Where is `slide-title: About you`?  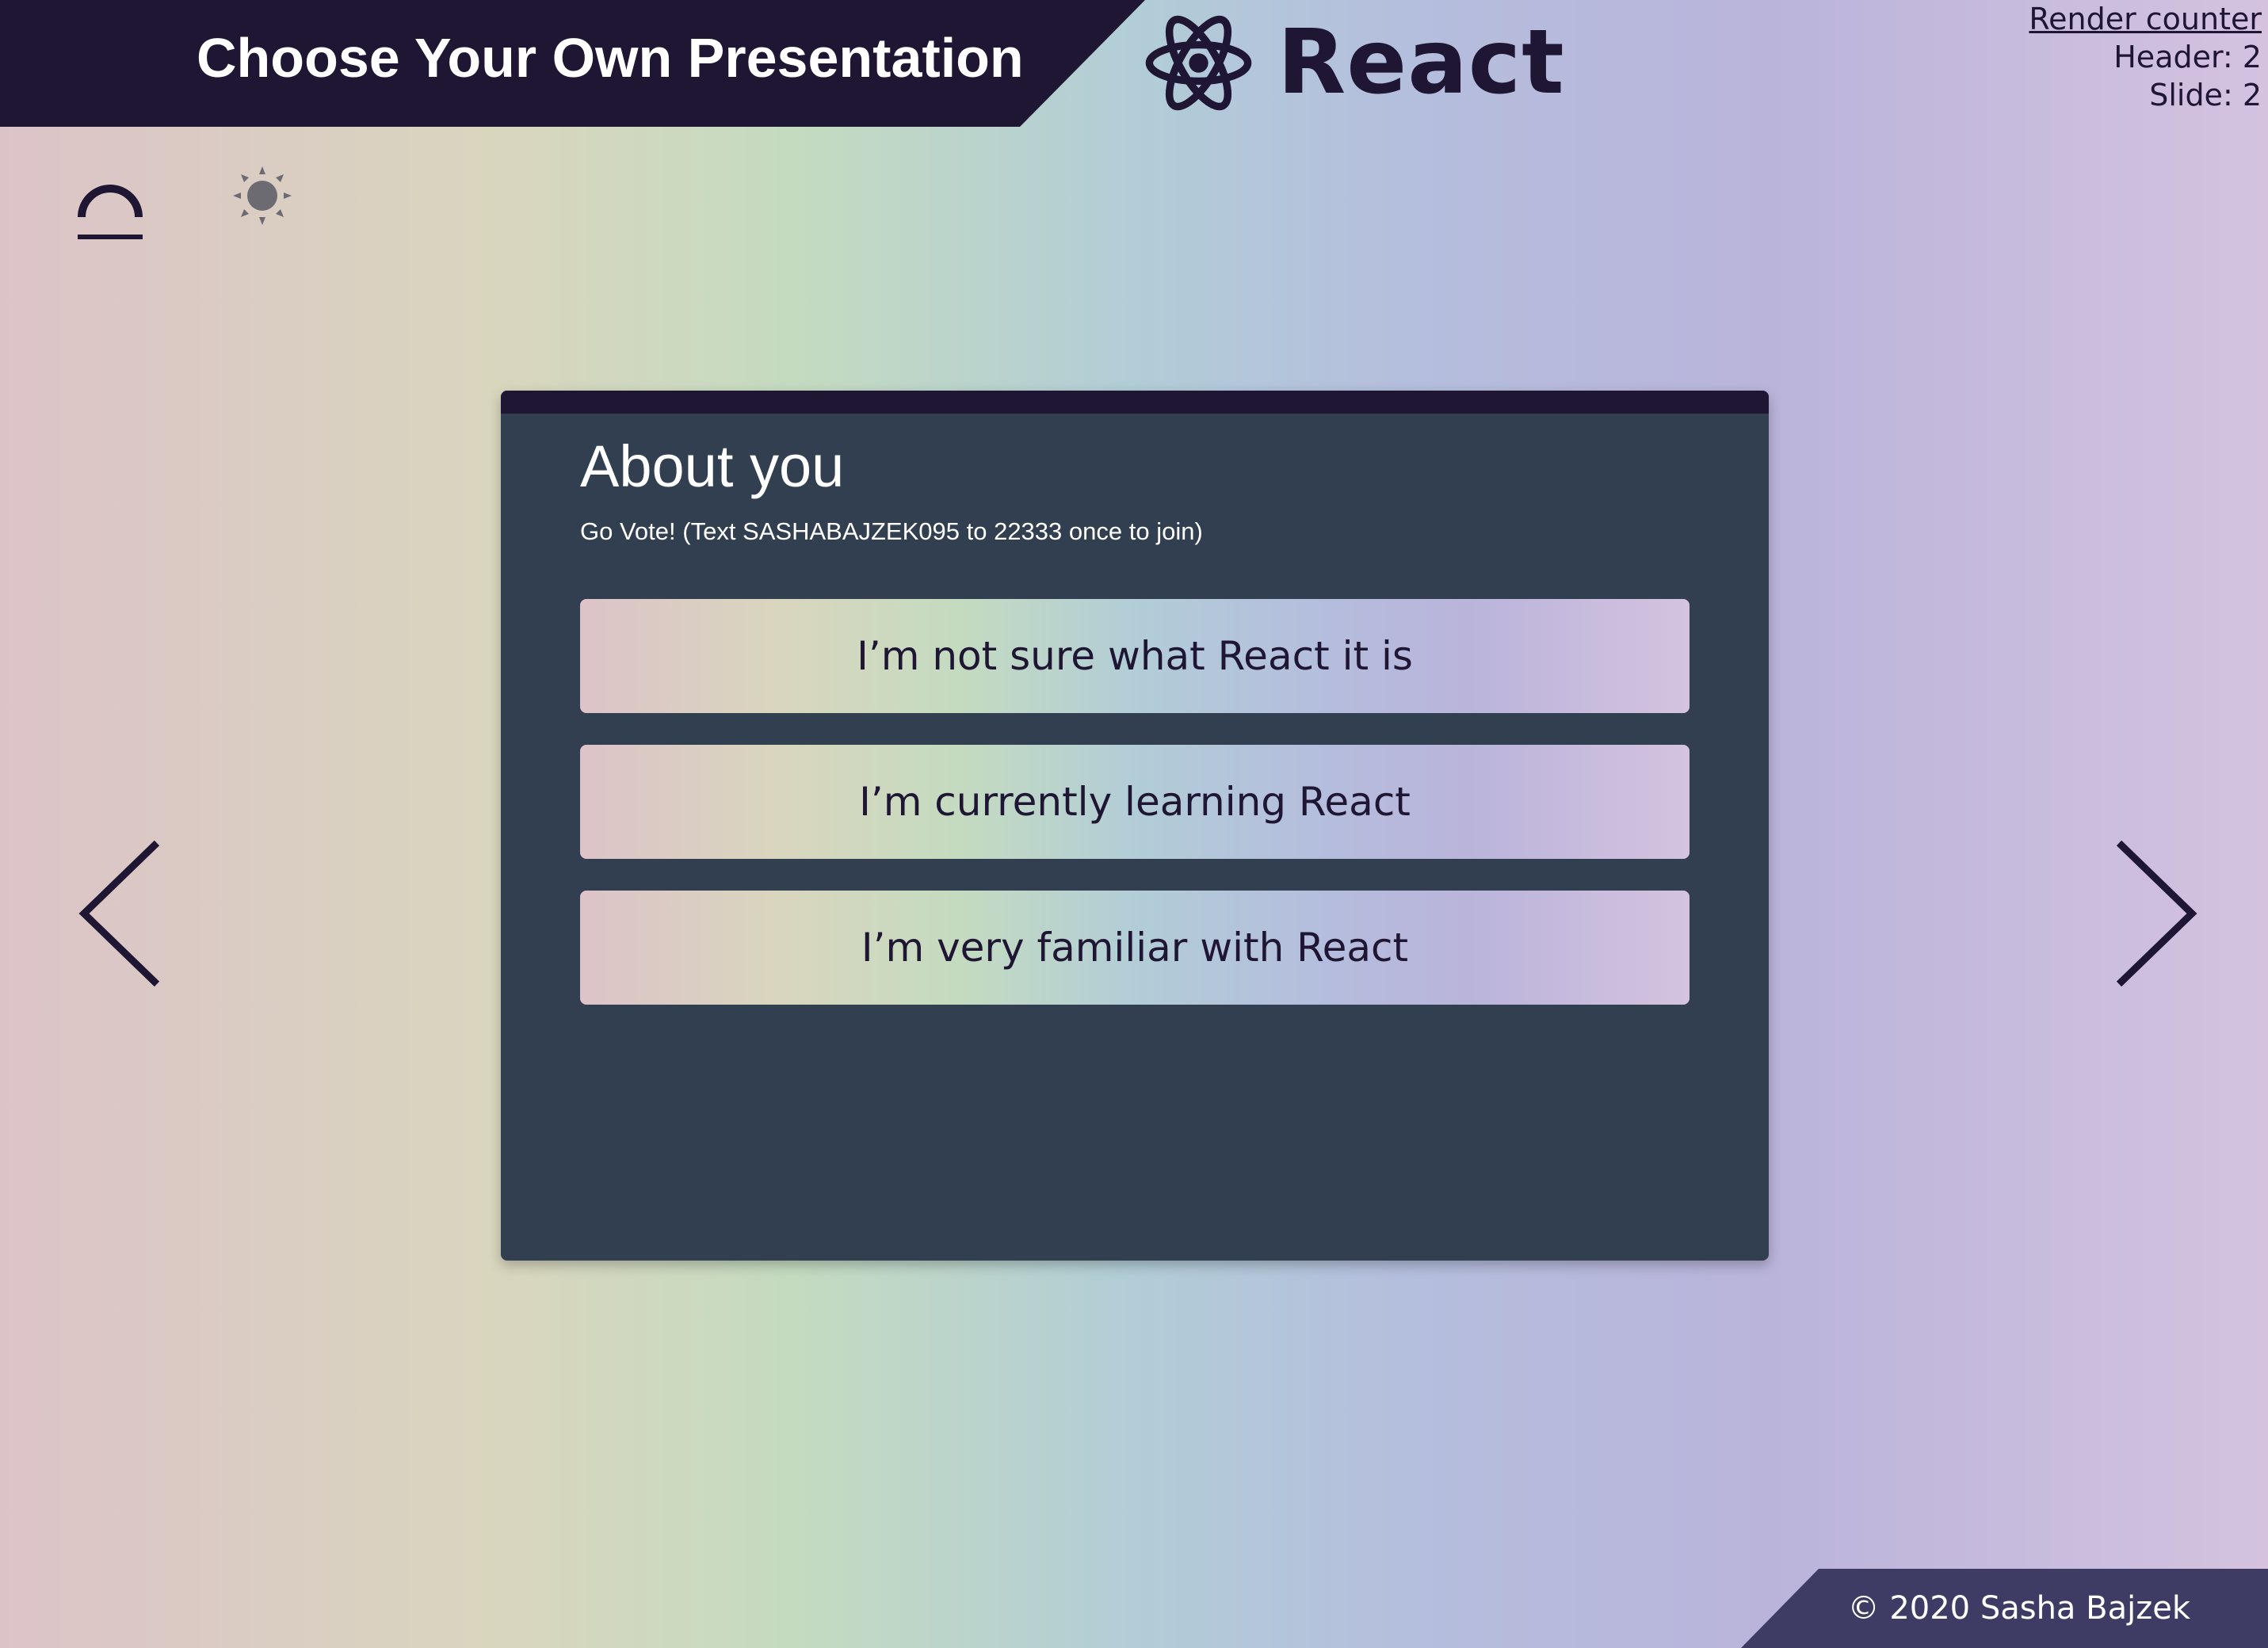 slide-title: About you is located at coordinates (712, 466).